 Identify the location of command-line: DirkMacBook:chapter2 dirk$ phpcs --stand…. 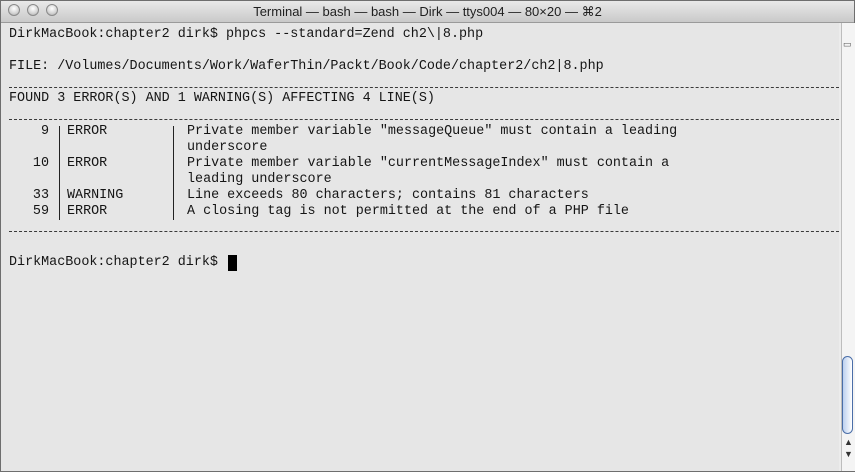
(246, 34).